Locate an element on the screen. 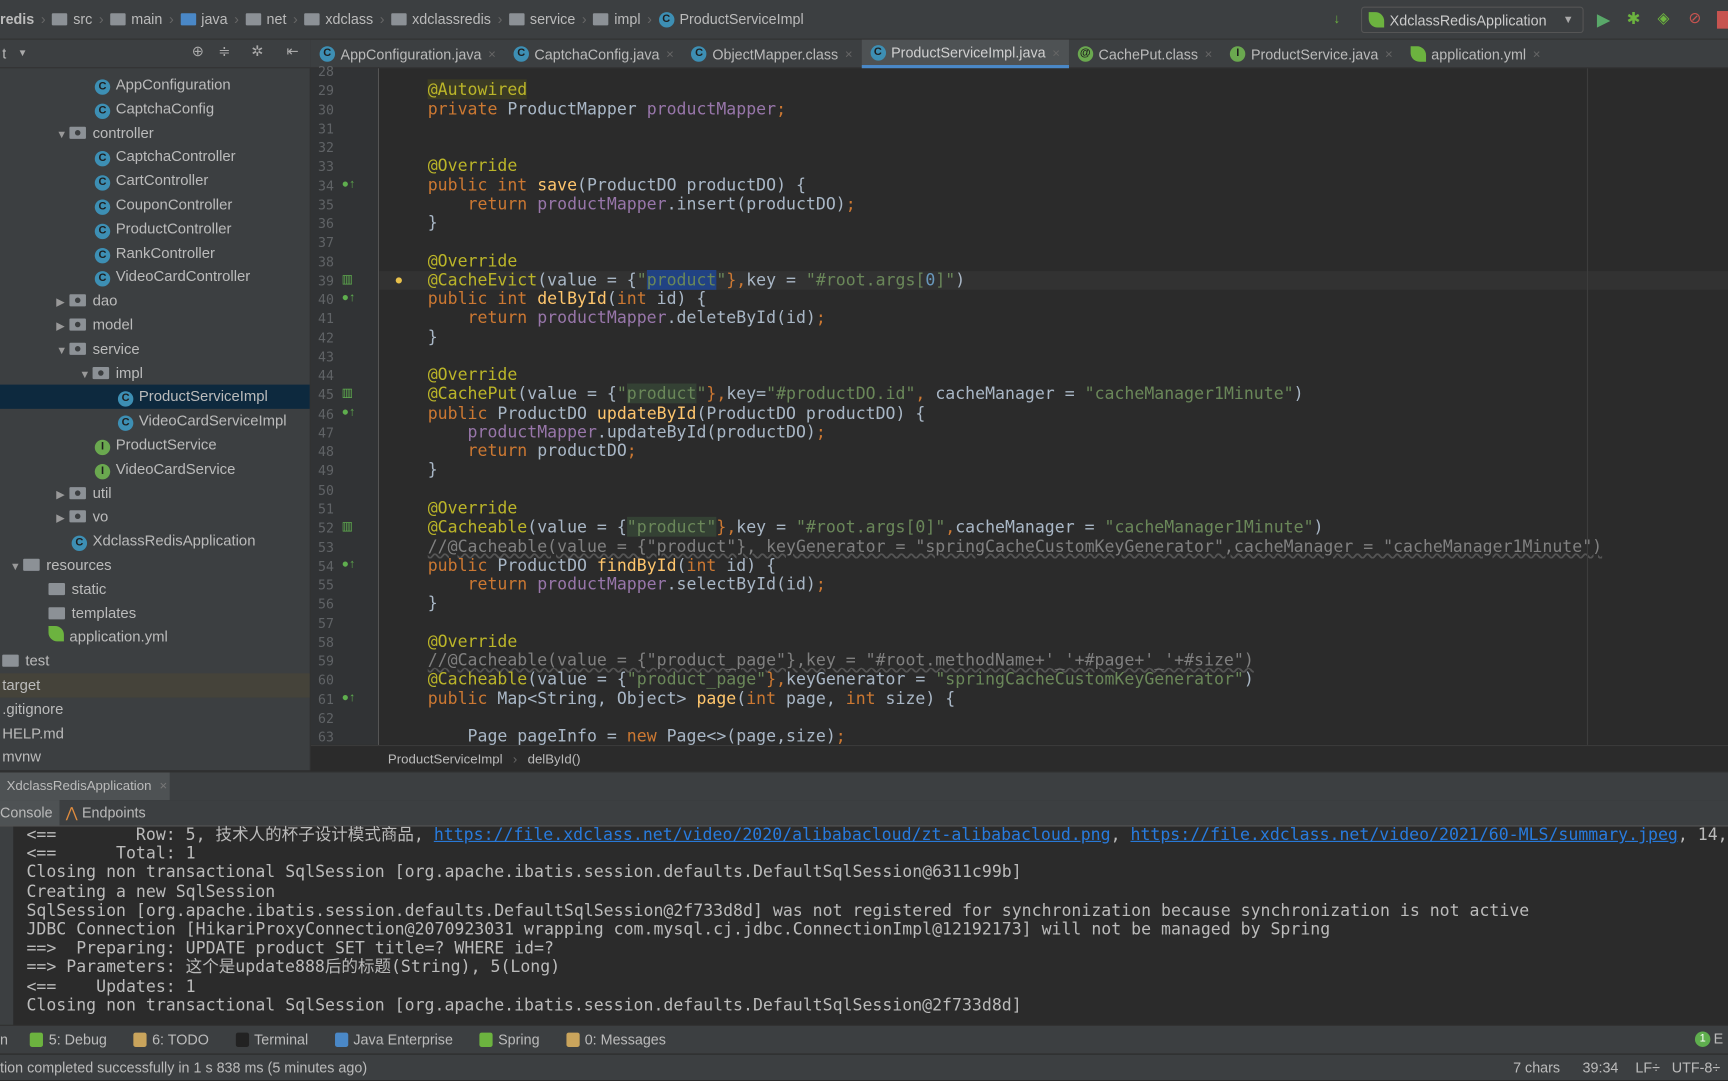 The height and width of the screenshot is (1081, 1728). tree-item: I ProductService is located at coordinates (155, 445).